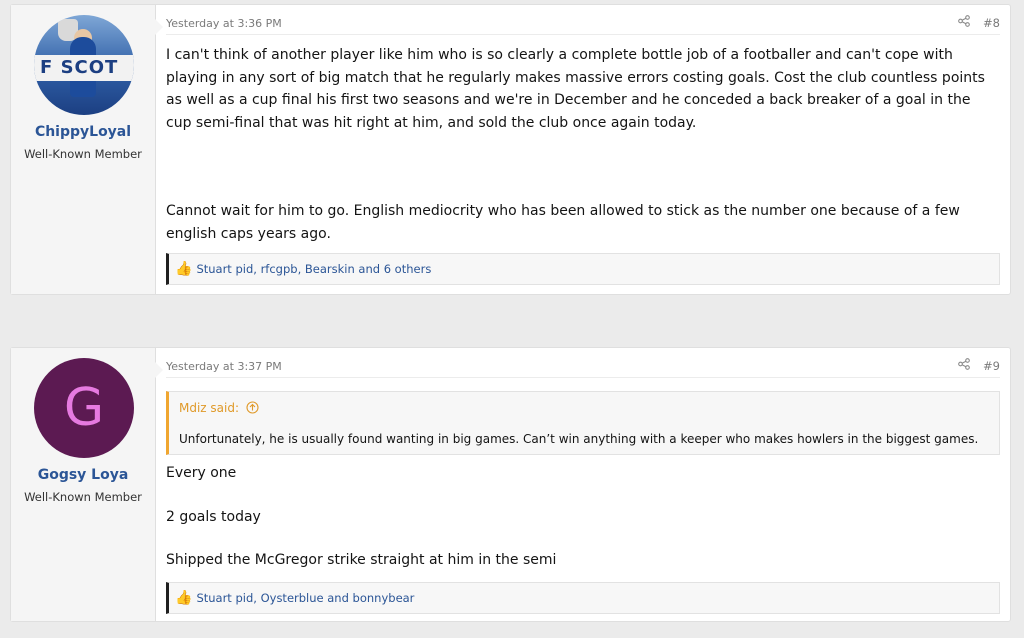 The height and width of the screenshot is (638, 1024). What do you see at coordinates (224, 23) in the screenshot?
I see `post-date: Yesterday at 3:36 PM` at bounding box center [224, 23].